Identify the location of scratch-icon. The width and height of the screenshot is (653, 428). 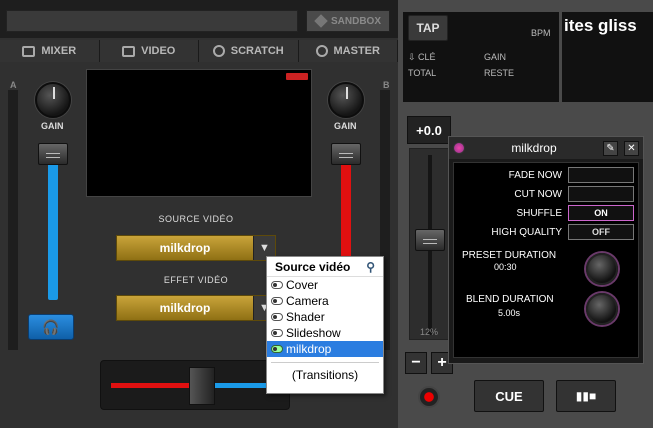
(218, 51).